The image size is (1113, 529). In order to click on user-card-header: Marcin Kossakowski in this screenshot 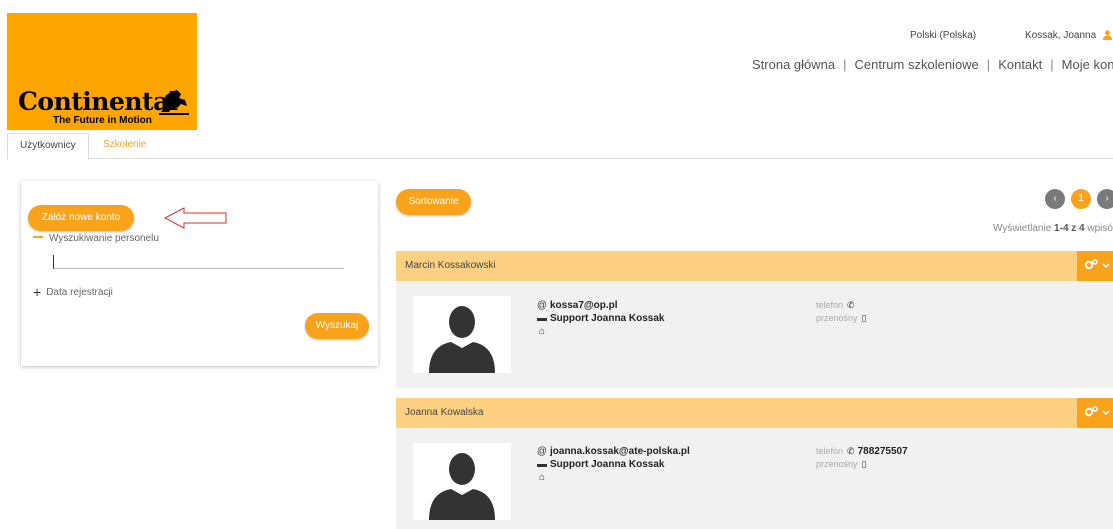, I will do `click(754, 266)`.